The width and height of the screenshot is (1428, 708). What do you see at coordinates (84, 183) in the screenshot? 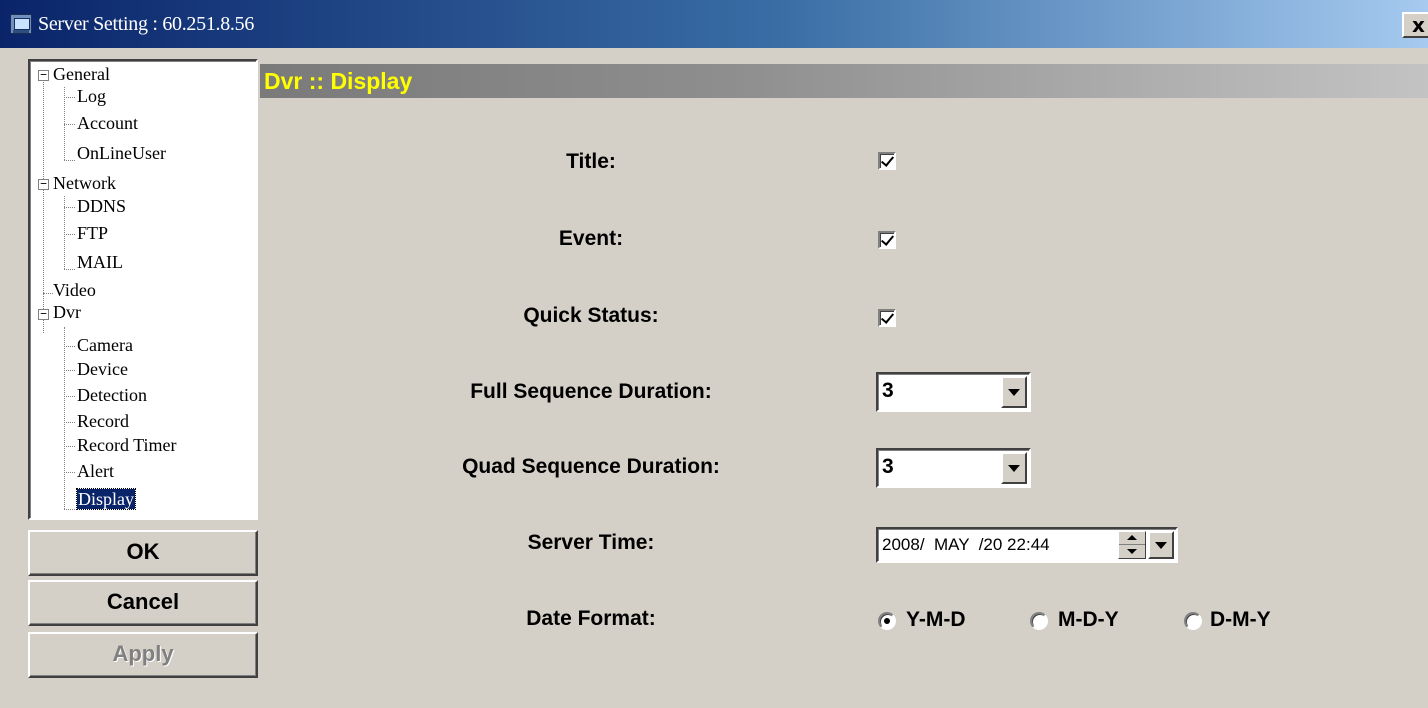
I see `tree-item-network: Network` at bounding box center [84, 183].